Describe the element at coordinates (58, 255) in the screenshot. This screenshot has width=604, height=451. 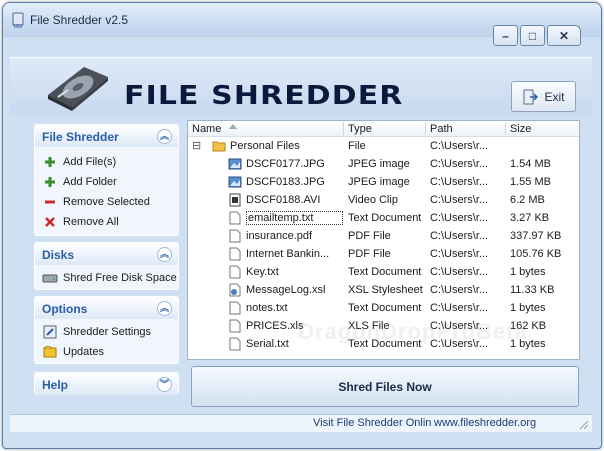
I see `disks-group-title: Disks` at that location.